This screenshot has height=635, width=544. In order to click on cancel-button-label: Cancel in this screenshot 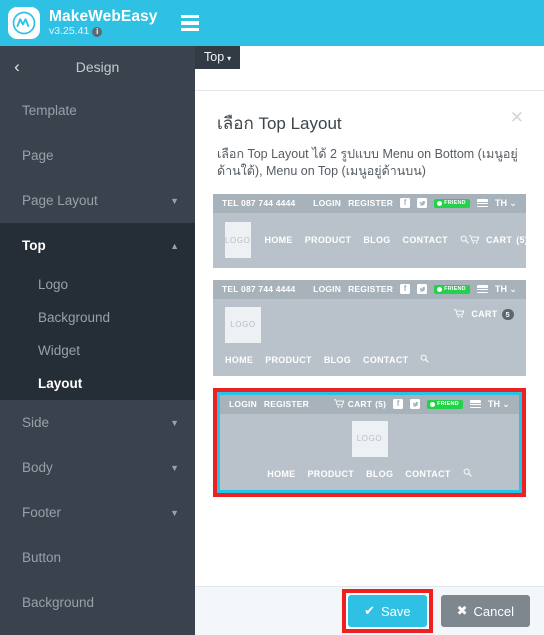, I will do `click(493, 611)`.